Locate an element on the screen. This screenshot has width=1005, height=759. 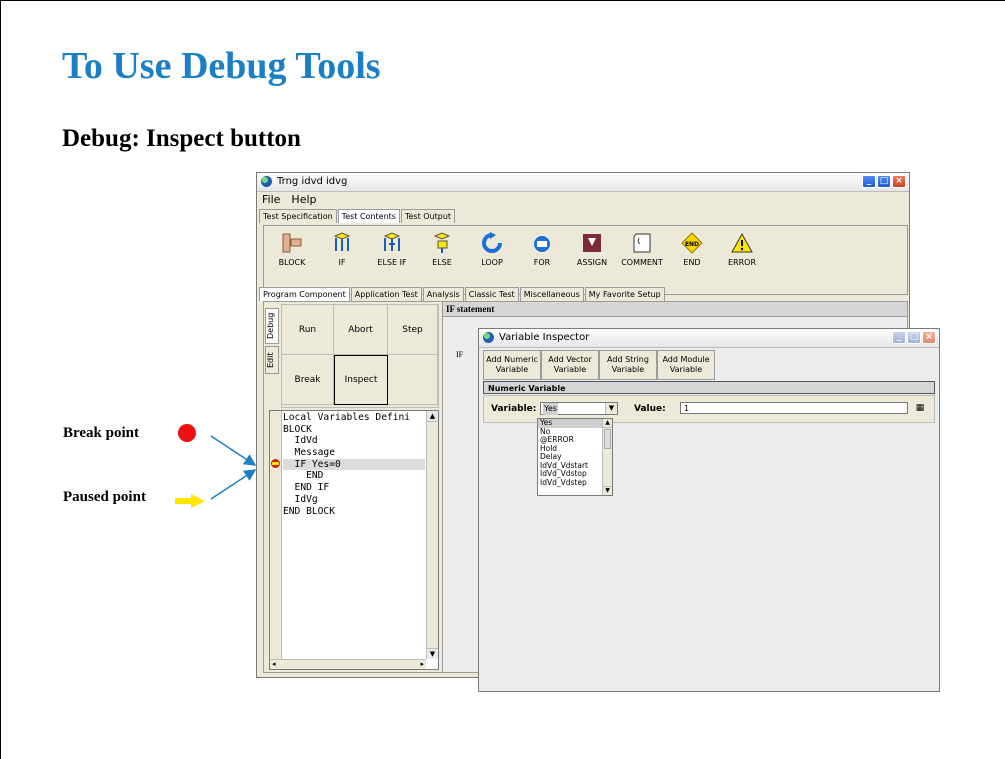
tab-application-test: Application Test is located at coordinates (386, 294).